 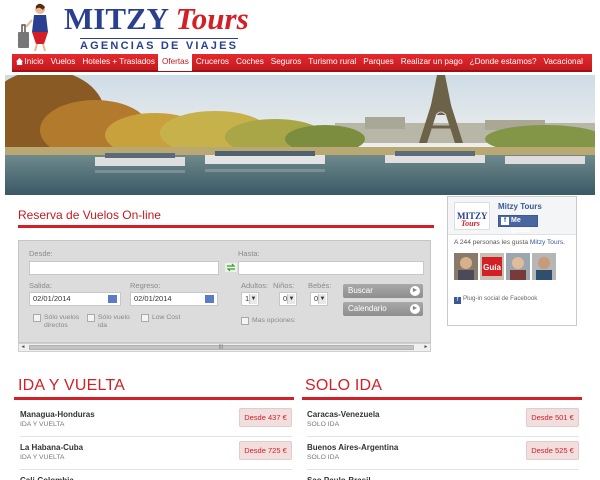 What do you see at coordinates (331, 268) in the screenshot?
I see `to-input` at bounding box center [331, 268].